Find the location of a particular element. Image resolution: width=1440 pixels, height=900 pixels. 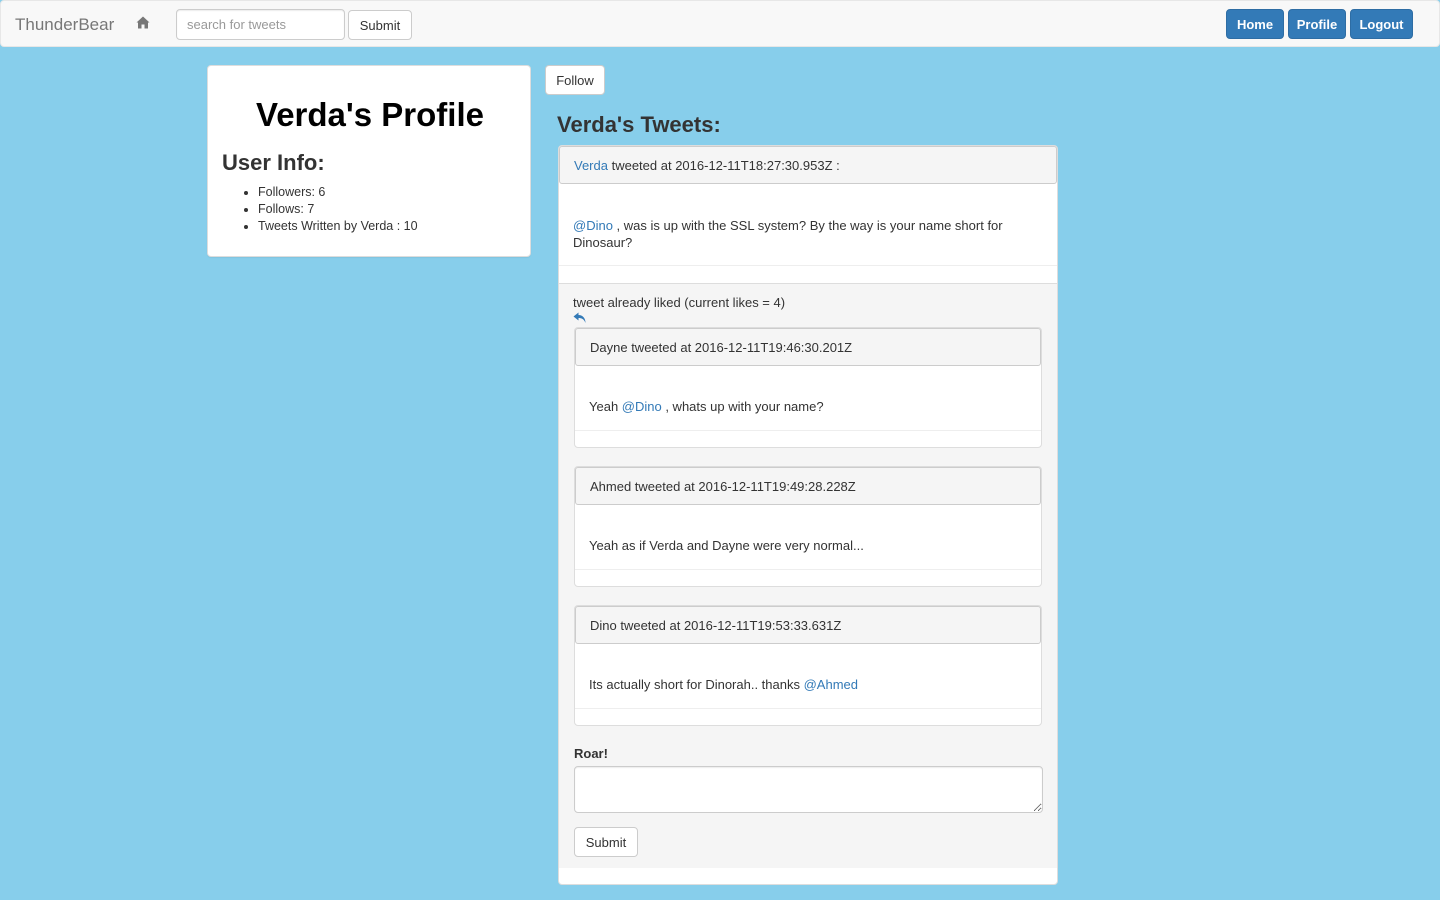

brand-link: ThunderBear is located at coordinates (64, 25).